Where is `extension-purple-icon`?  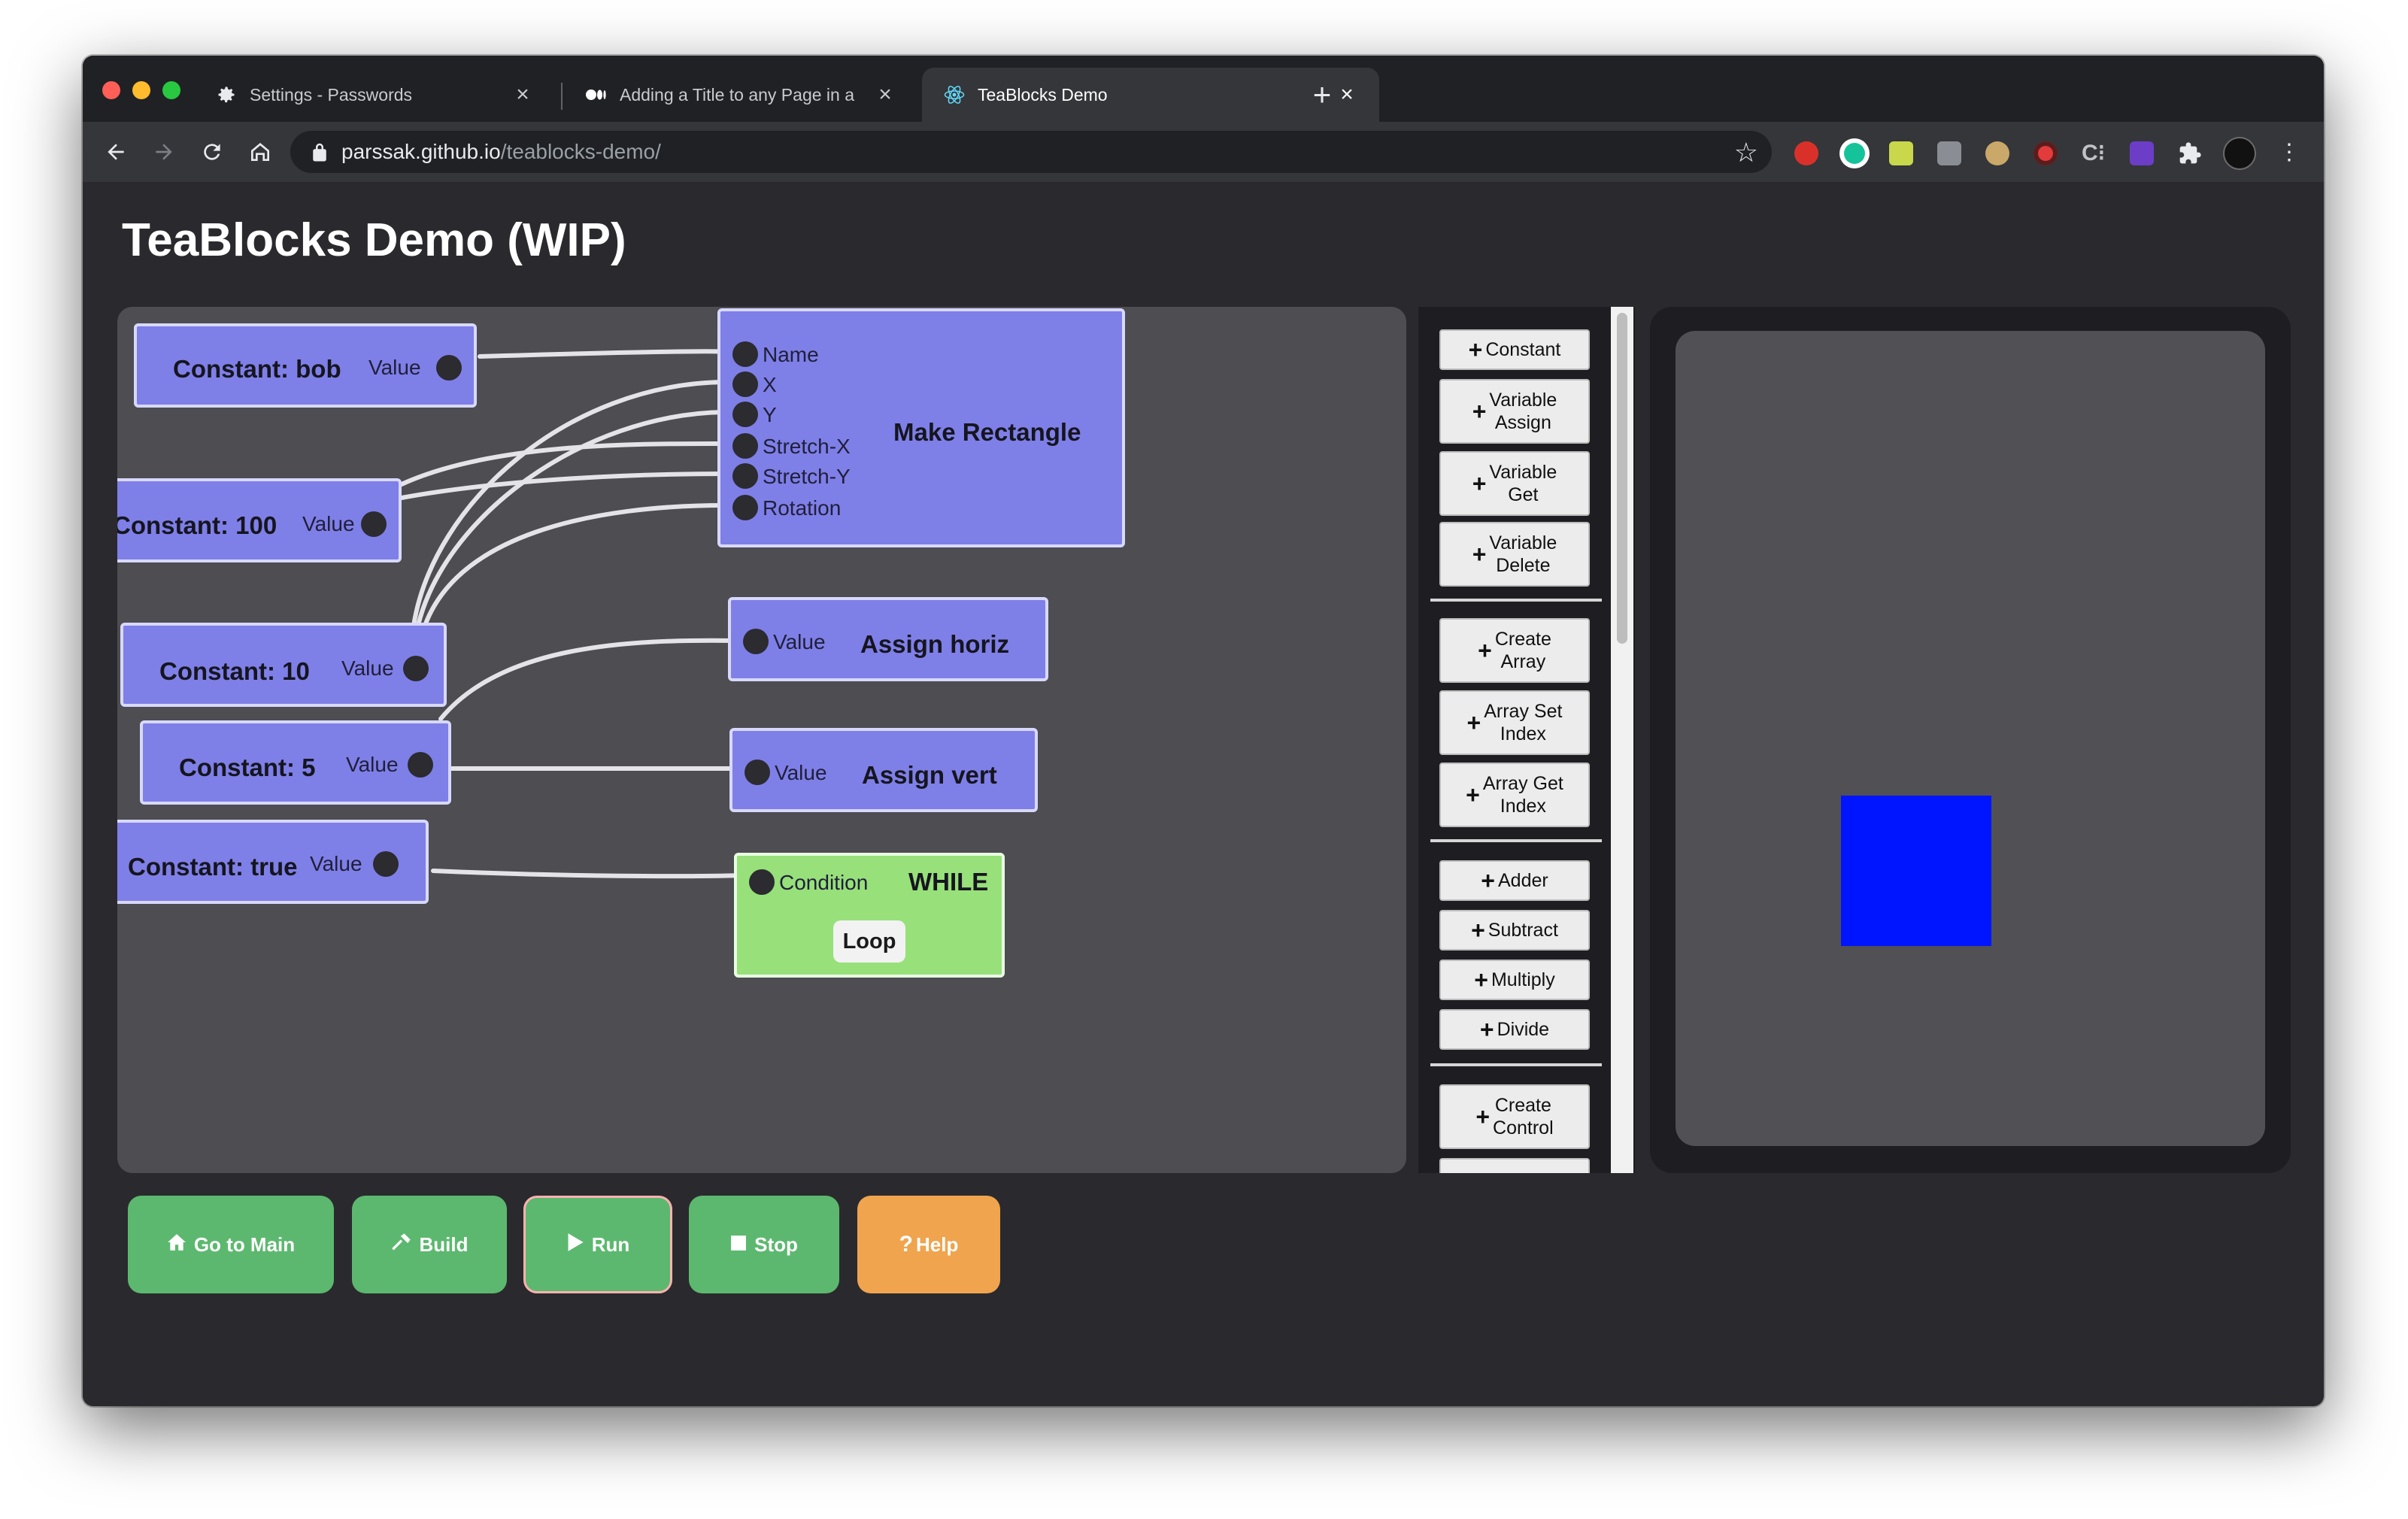 extension-purple-icon is located at coordinates (2142, 153).